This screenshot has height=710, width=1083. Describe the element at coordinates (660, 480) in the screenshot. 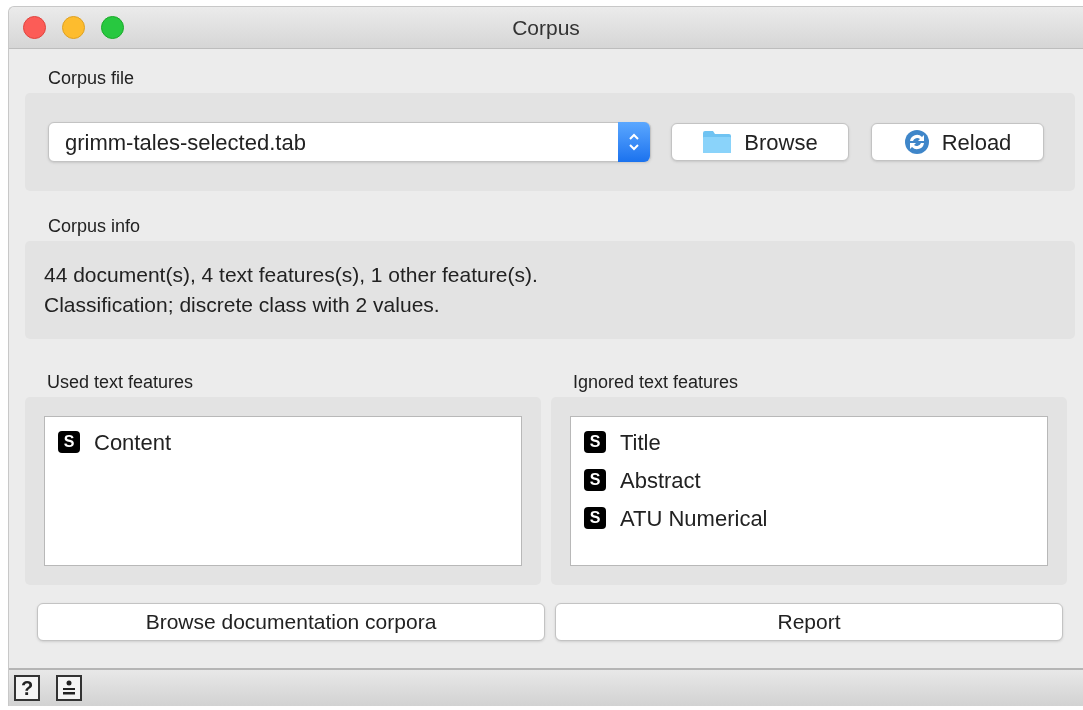

I see `feature-item: Abstract` at that location.